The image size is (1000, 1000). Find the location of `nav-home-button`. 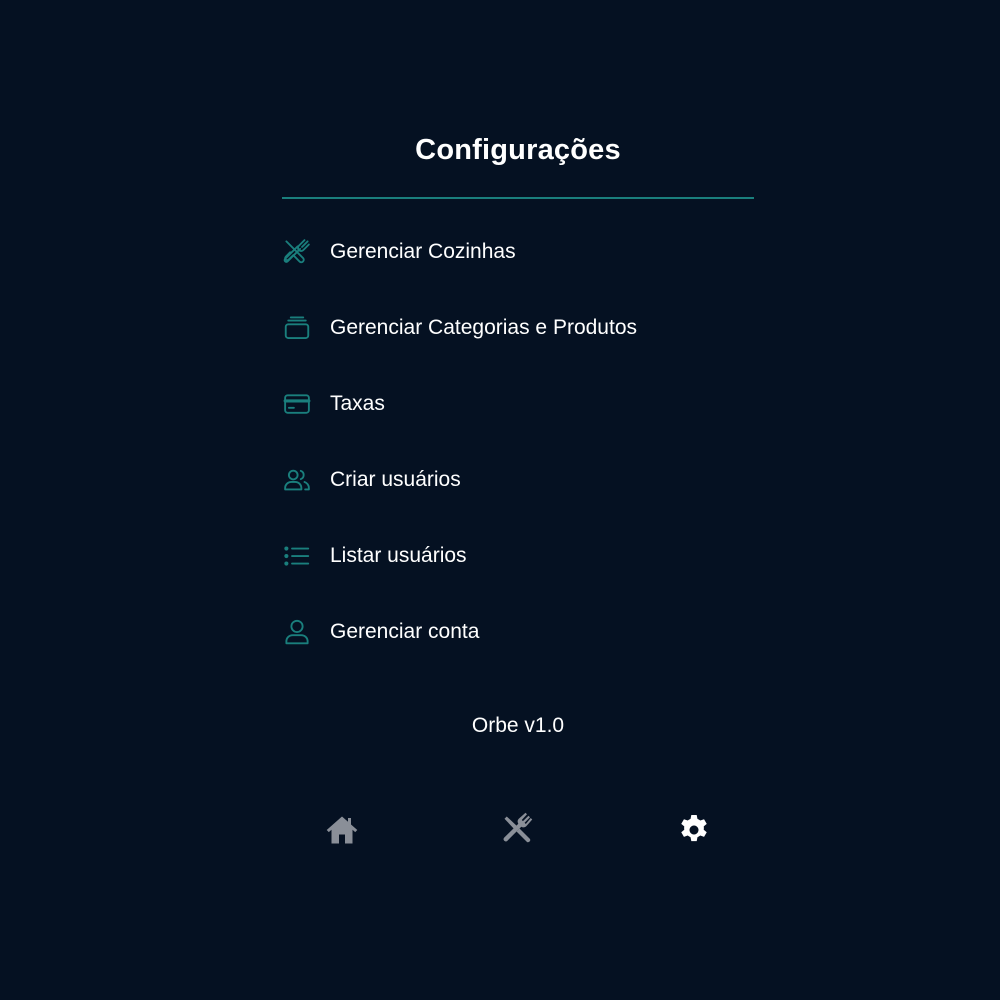

nav-home-button is located at coordinates (342, 832).